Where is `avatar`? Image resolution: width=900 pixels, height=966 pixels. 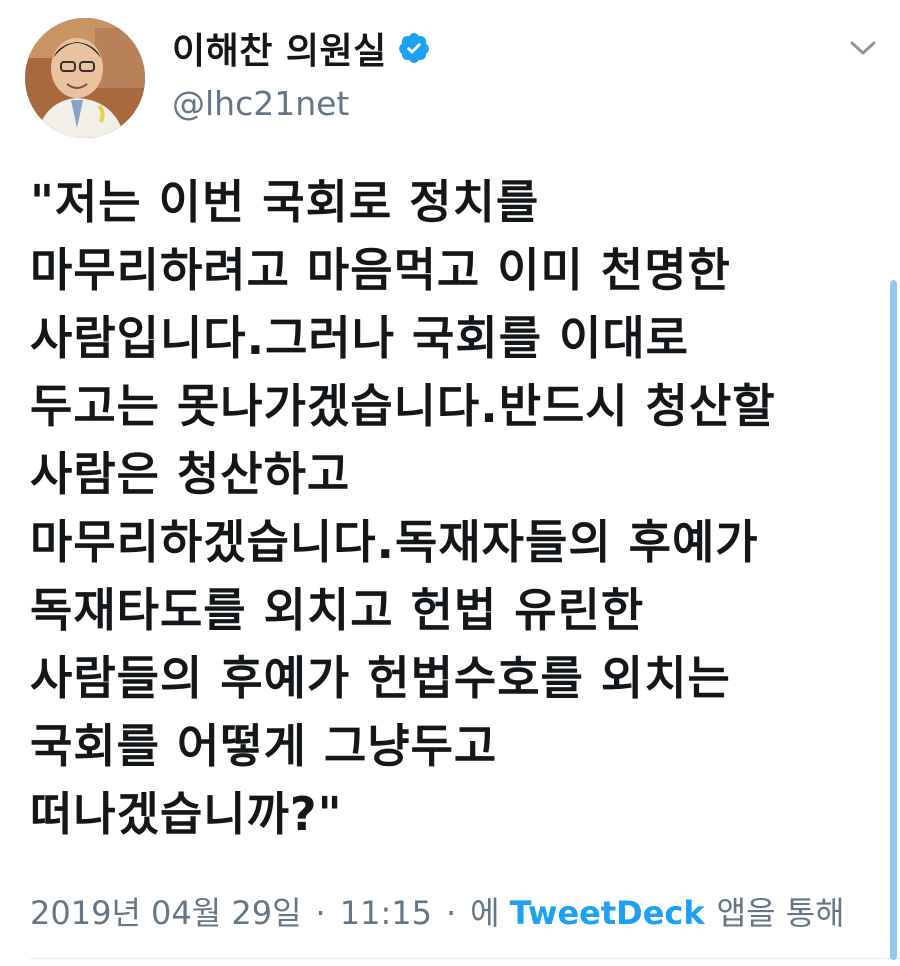 avatar is located at coordinates (85, 78).